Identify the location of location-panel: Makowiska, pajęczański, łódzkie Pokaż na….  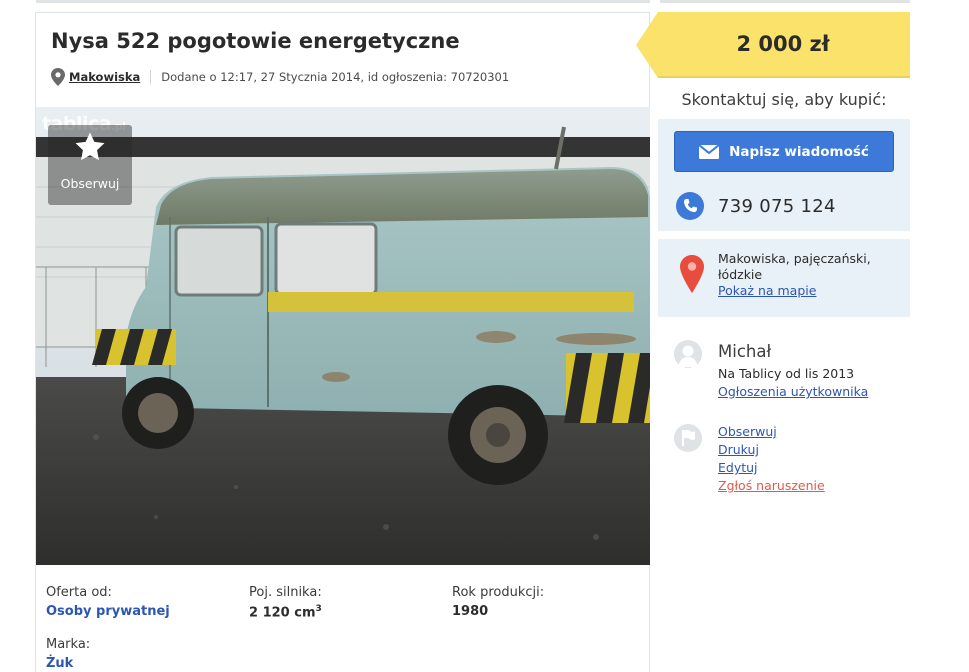
(784, 278).